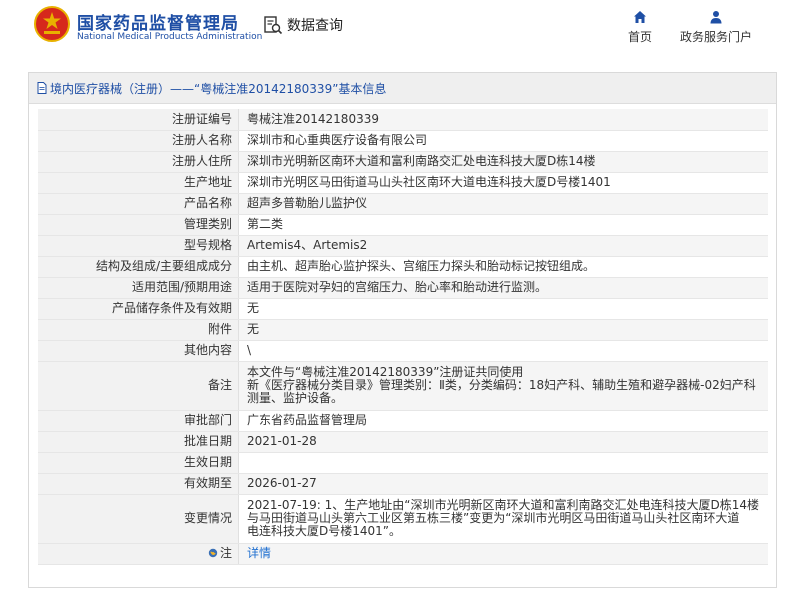 The width and height of the screenshot is (790, 602). Describe the element at coordinates (138, 330) in the screenshot. I see `field-label: 附件` at that location.